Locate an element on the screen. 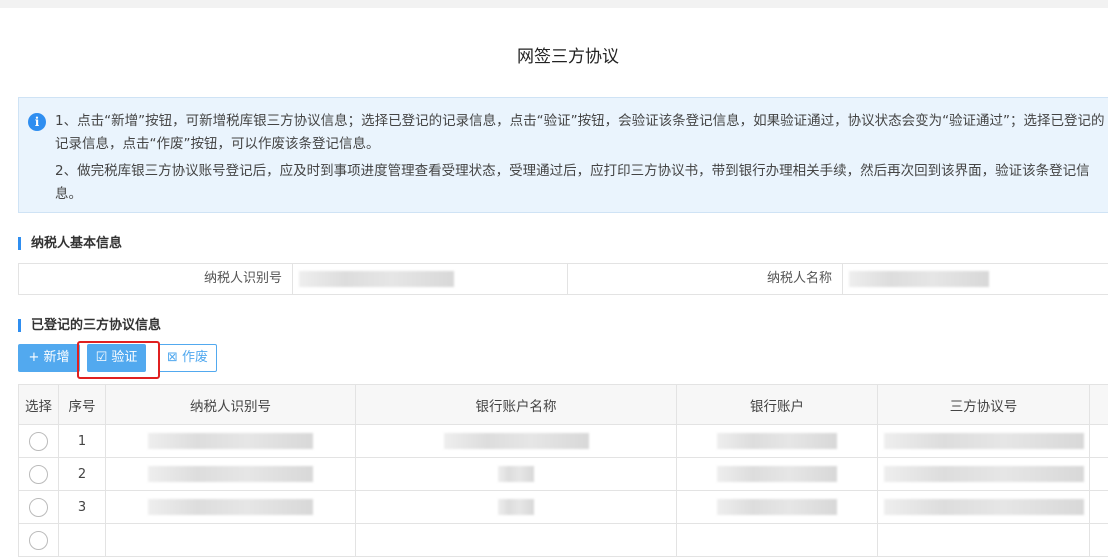 Image resolution: width=1108 pixels, height=557 pixels. taxpayer-name-label: 纳税人名称 is located at coordinates (705, 279).